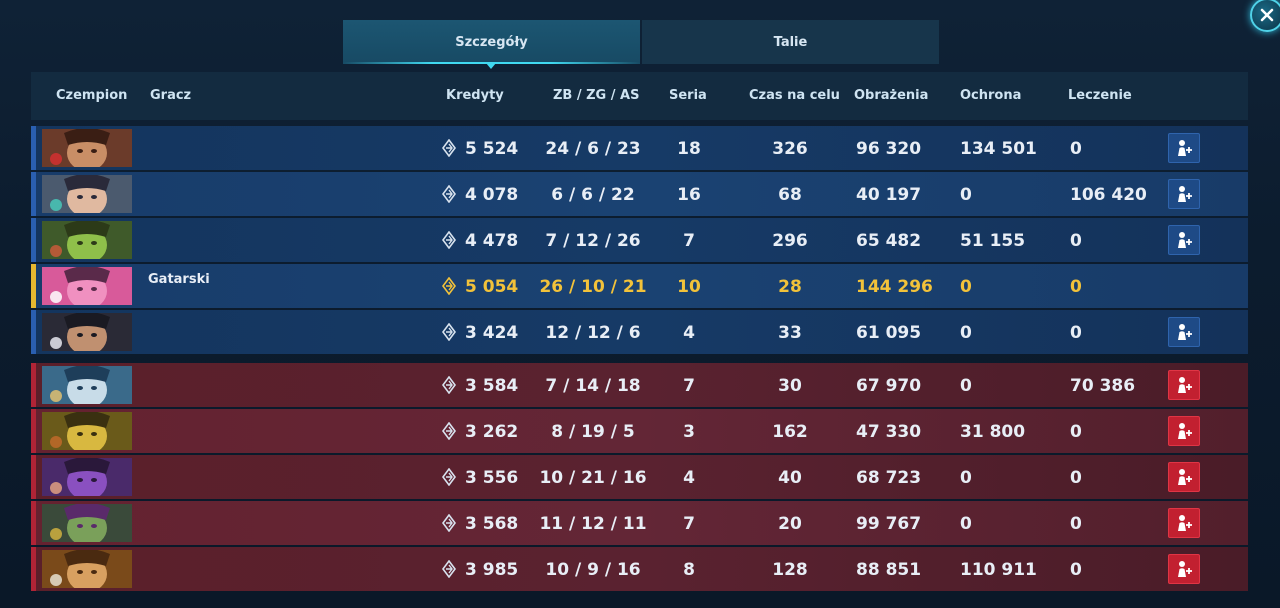  I want to click on header-player: Gracz, so click(171, 95).